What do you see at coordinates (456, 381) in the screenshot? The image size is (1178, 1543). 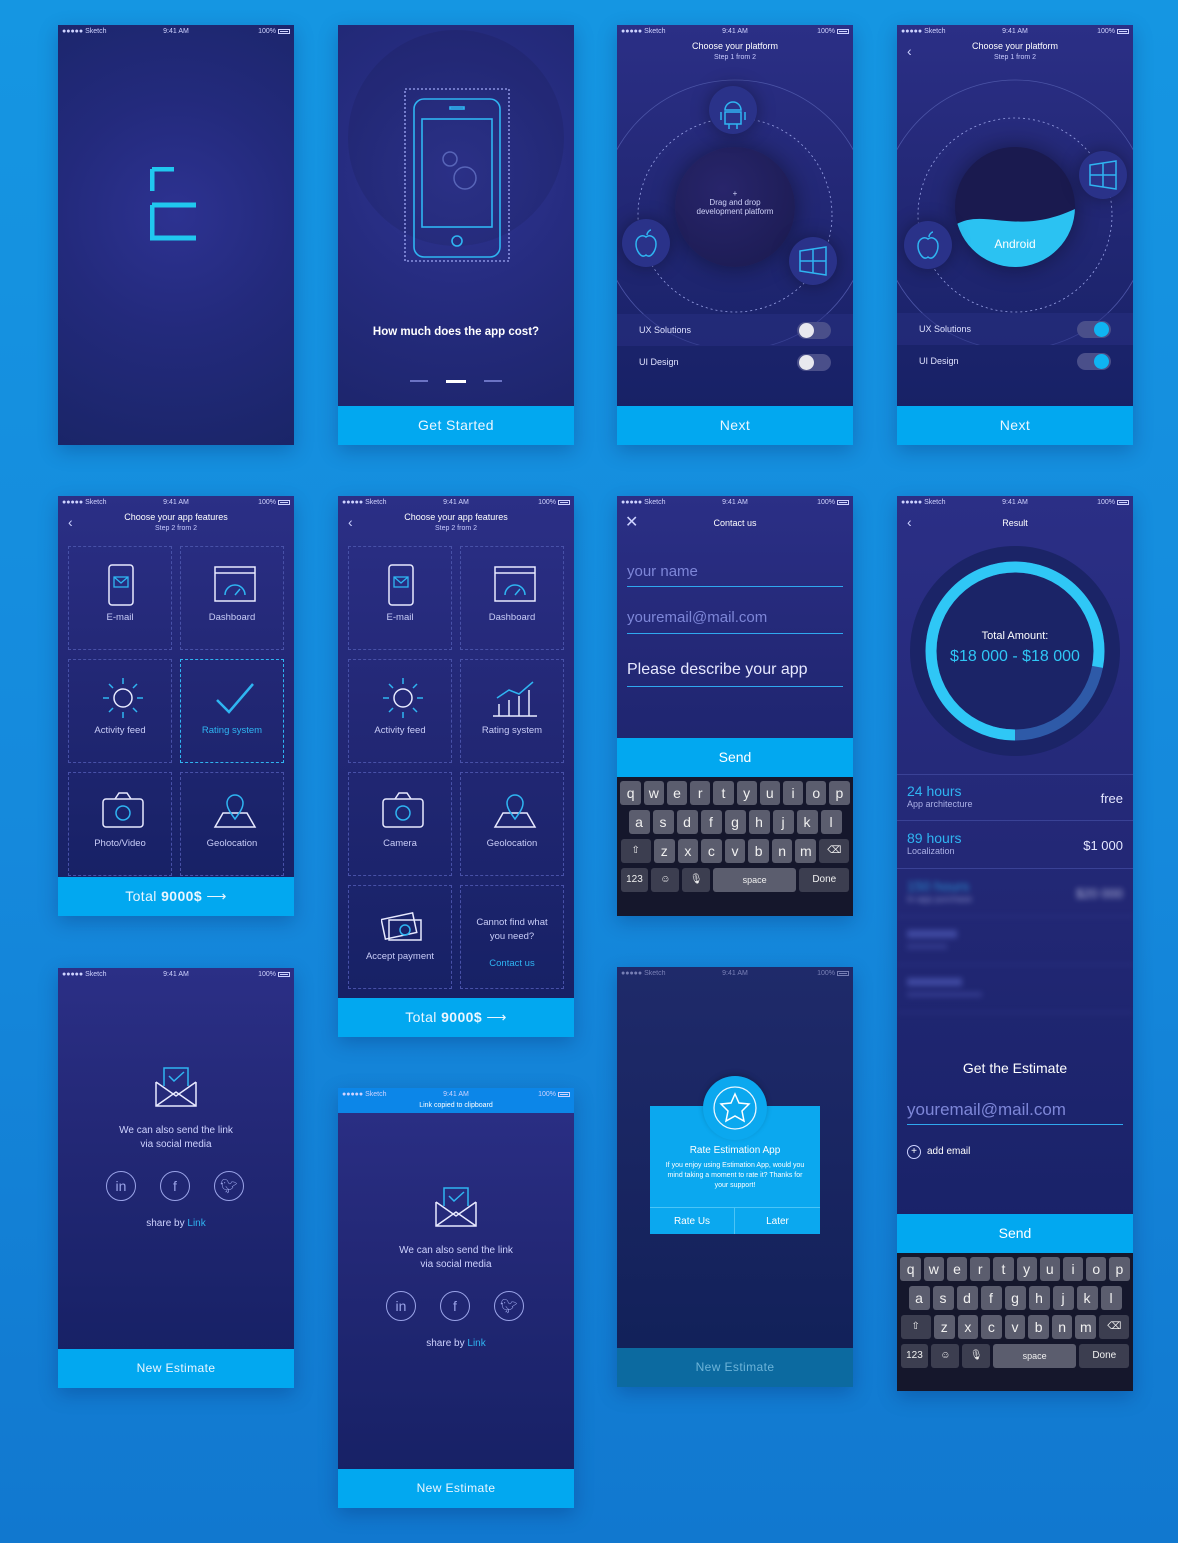 I see `page-indicator` at bounding box center [456, 381].